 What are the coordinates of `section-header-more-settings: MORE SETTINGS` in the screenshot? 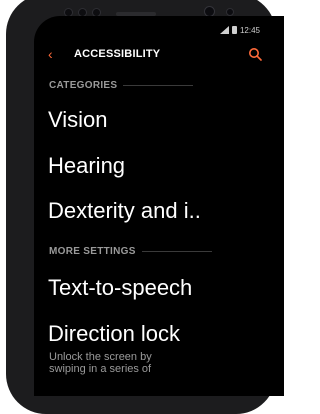 It's located at (130, 251).